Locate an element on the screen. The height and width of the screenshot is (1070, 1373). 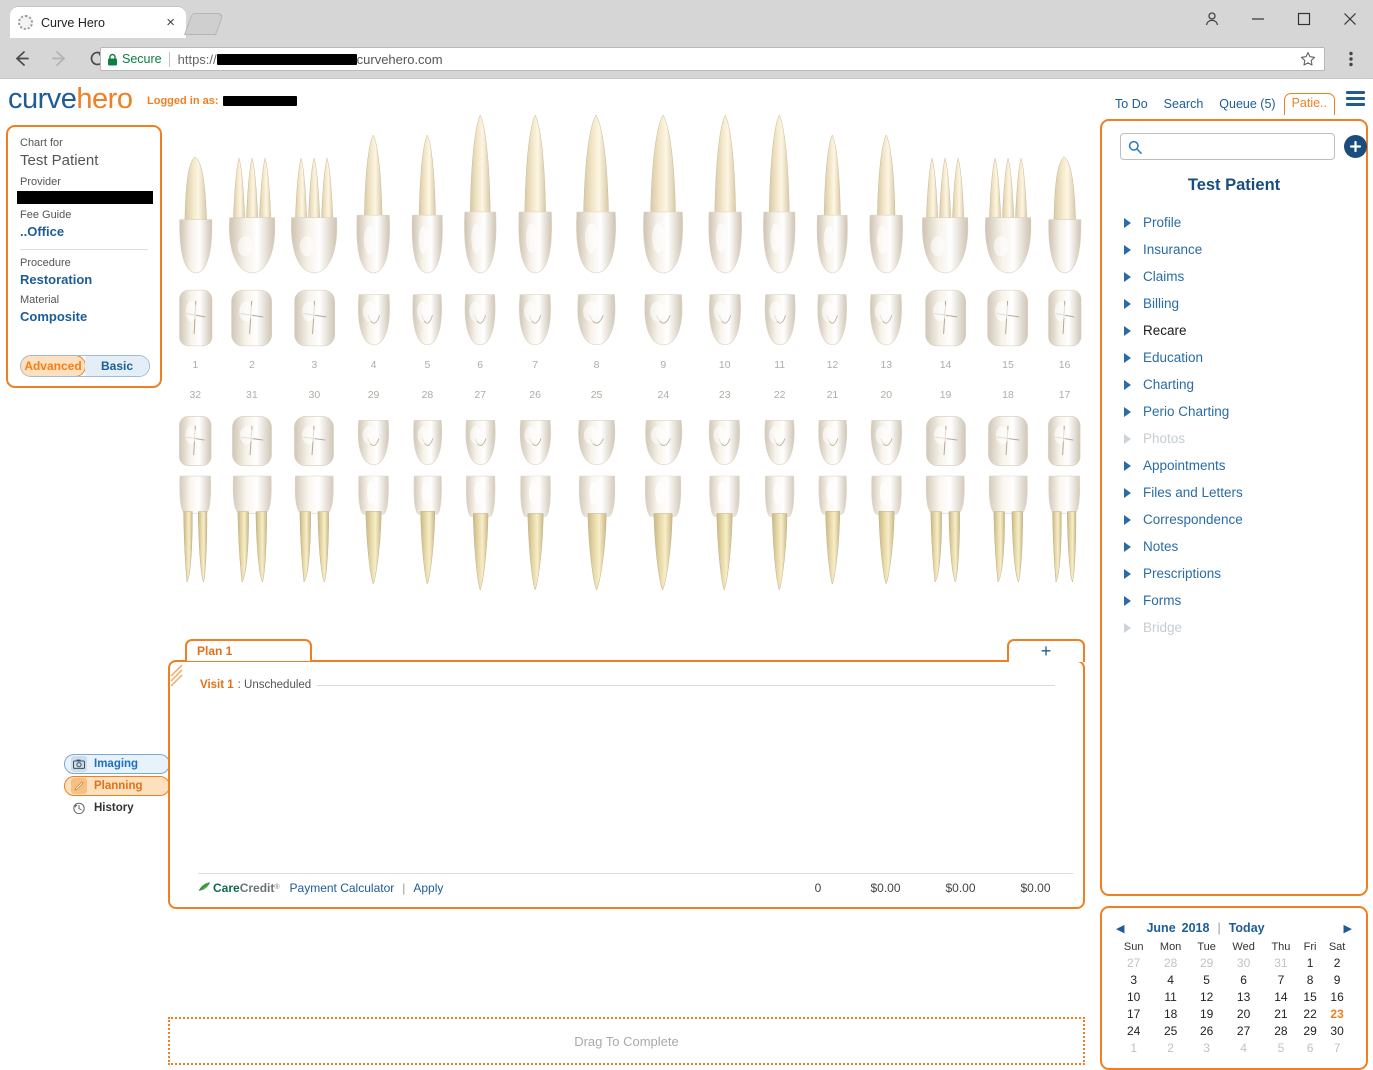
tooth-number-4: 4 is located at coordinates (374, 365).